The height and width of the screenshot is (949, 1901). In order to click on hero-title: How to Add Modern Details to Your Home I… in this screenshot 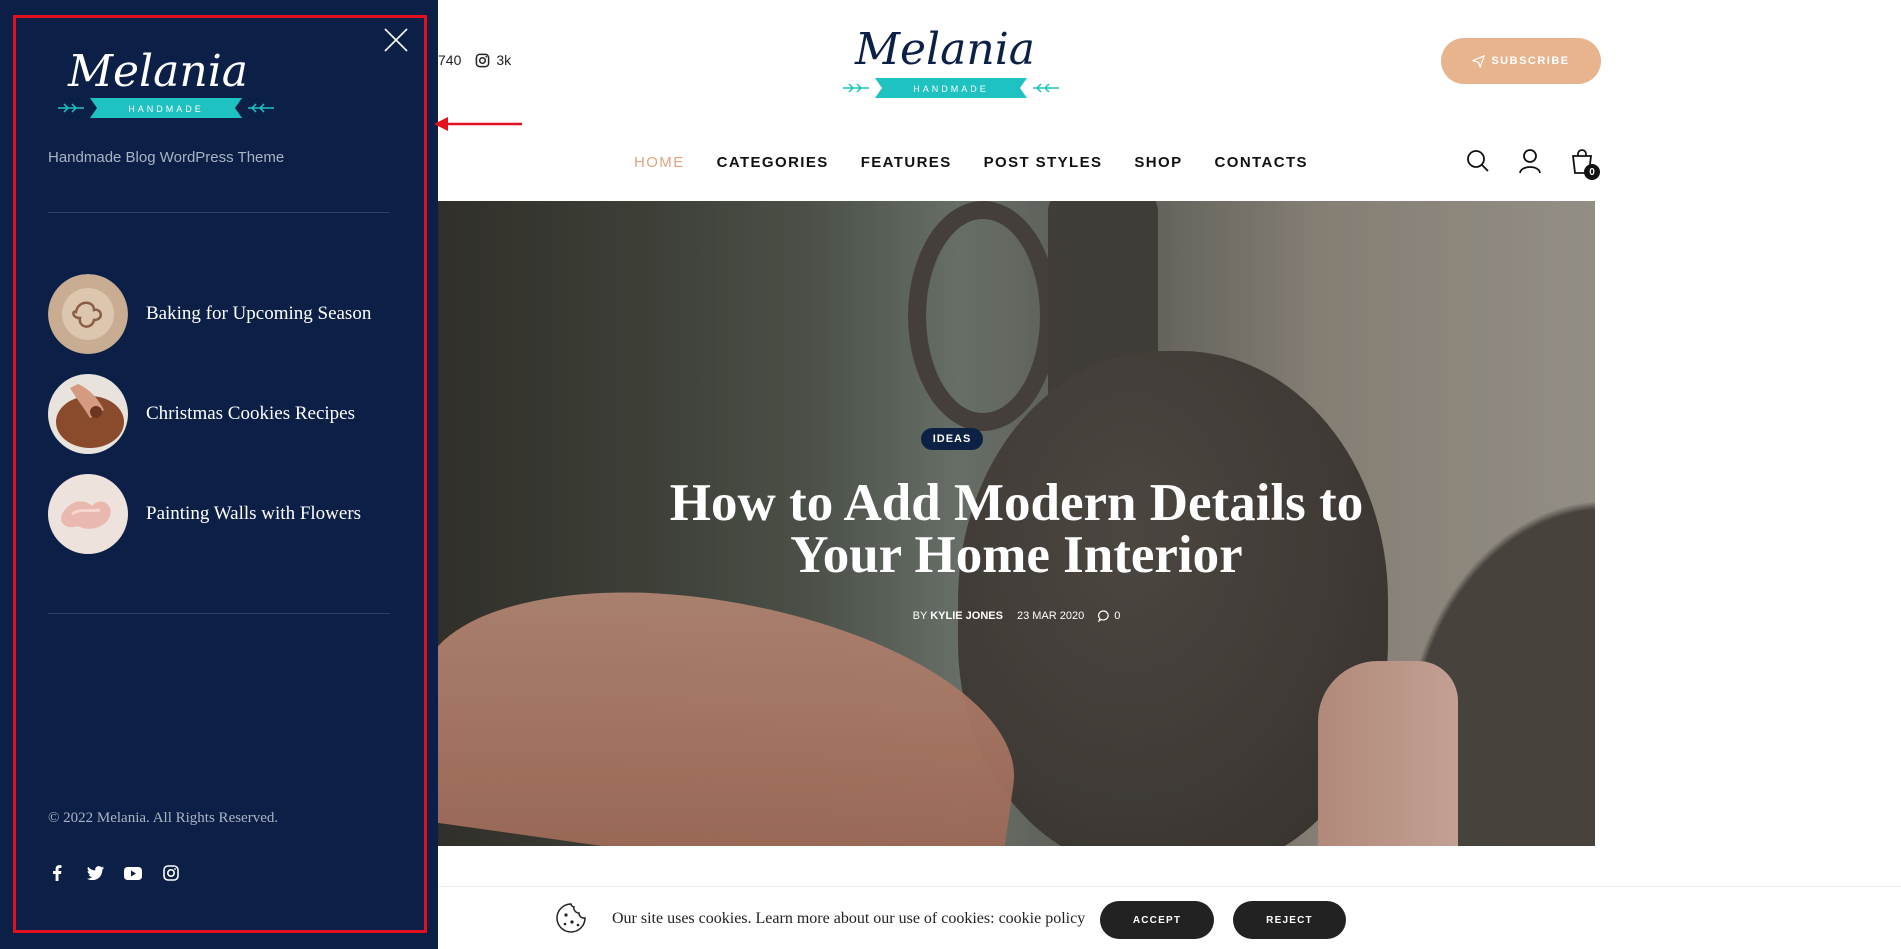, I will do `click(1016, 529)`.